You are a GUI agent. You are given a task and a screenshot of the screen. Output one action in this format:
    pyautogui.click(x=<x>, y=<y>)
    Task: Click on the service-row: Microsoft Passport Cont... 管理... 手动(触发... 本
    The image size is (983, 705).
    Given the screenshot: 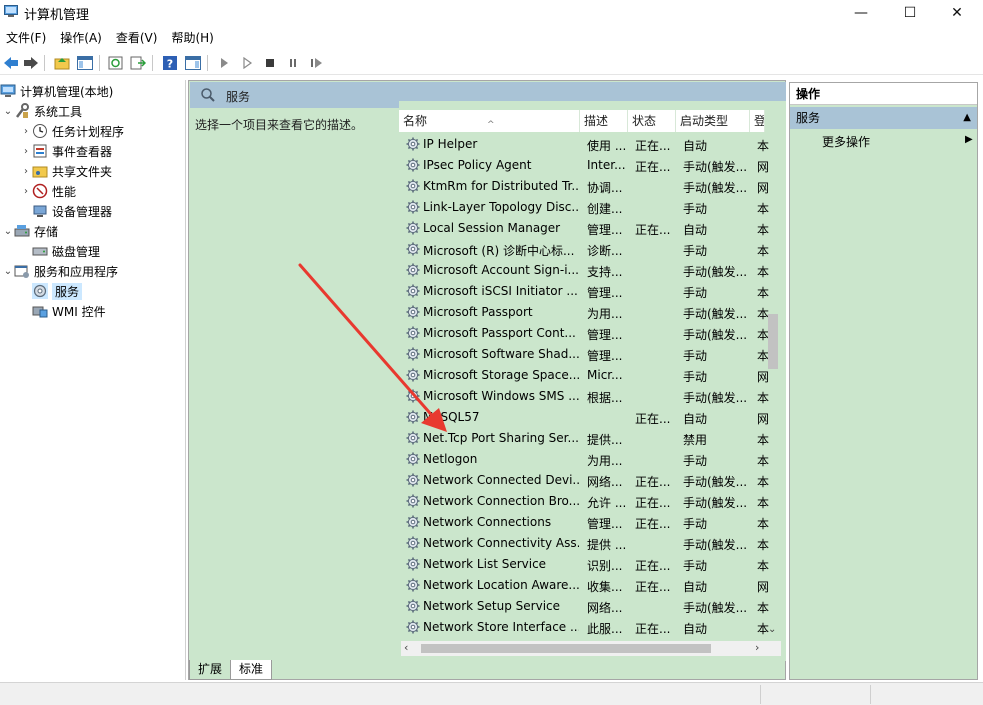 What is the action you would take?
    pyautogui.click(x=585, y=333)
    